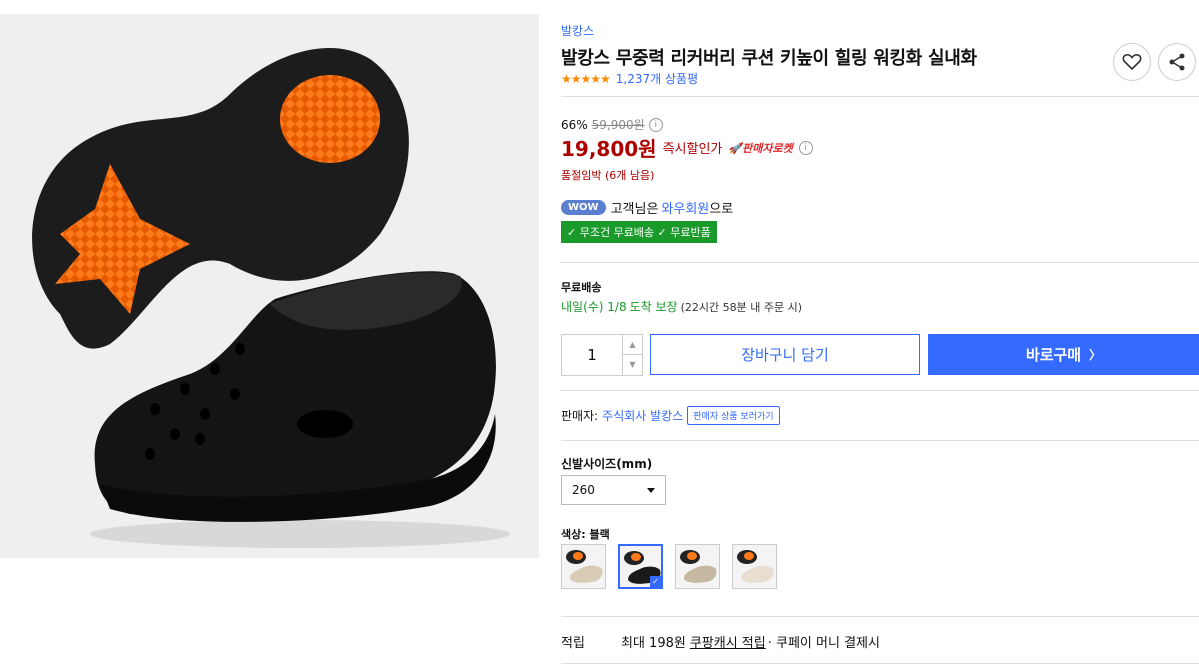 This screenshot has height=671, width=1199. Describe the element at coordinates (733, 415) in the screenshot. I see `seller-products-link: 판매자 상품 보러가기` at that location.